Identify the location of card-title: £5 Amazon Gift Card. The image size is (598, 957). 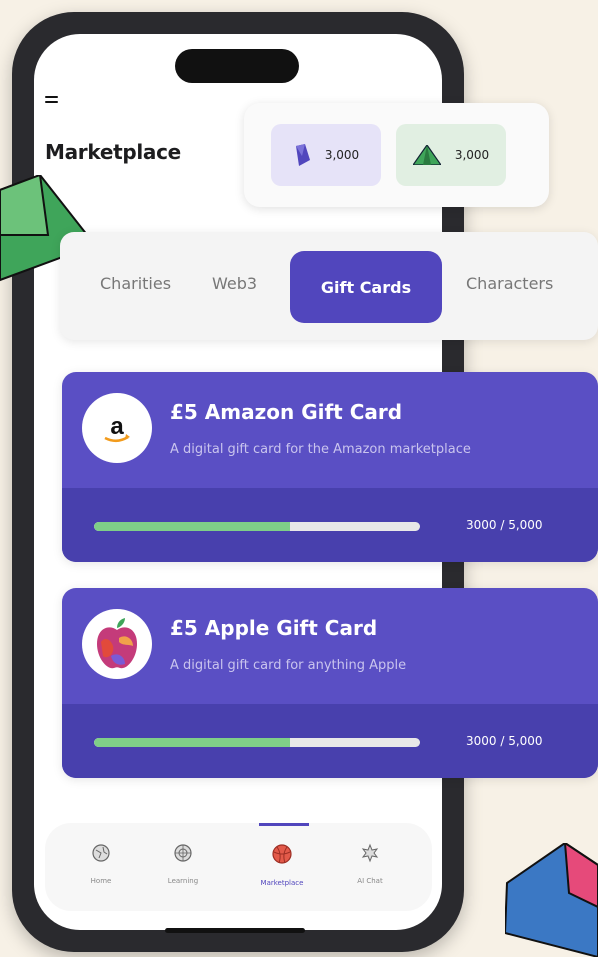
(286, 412).